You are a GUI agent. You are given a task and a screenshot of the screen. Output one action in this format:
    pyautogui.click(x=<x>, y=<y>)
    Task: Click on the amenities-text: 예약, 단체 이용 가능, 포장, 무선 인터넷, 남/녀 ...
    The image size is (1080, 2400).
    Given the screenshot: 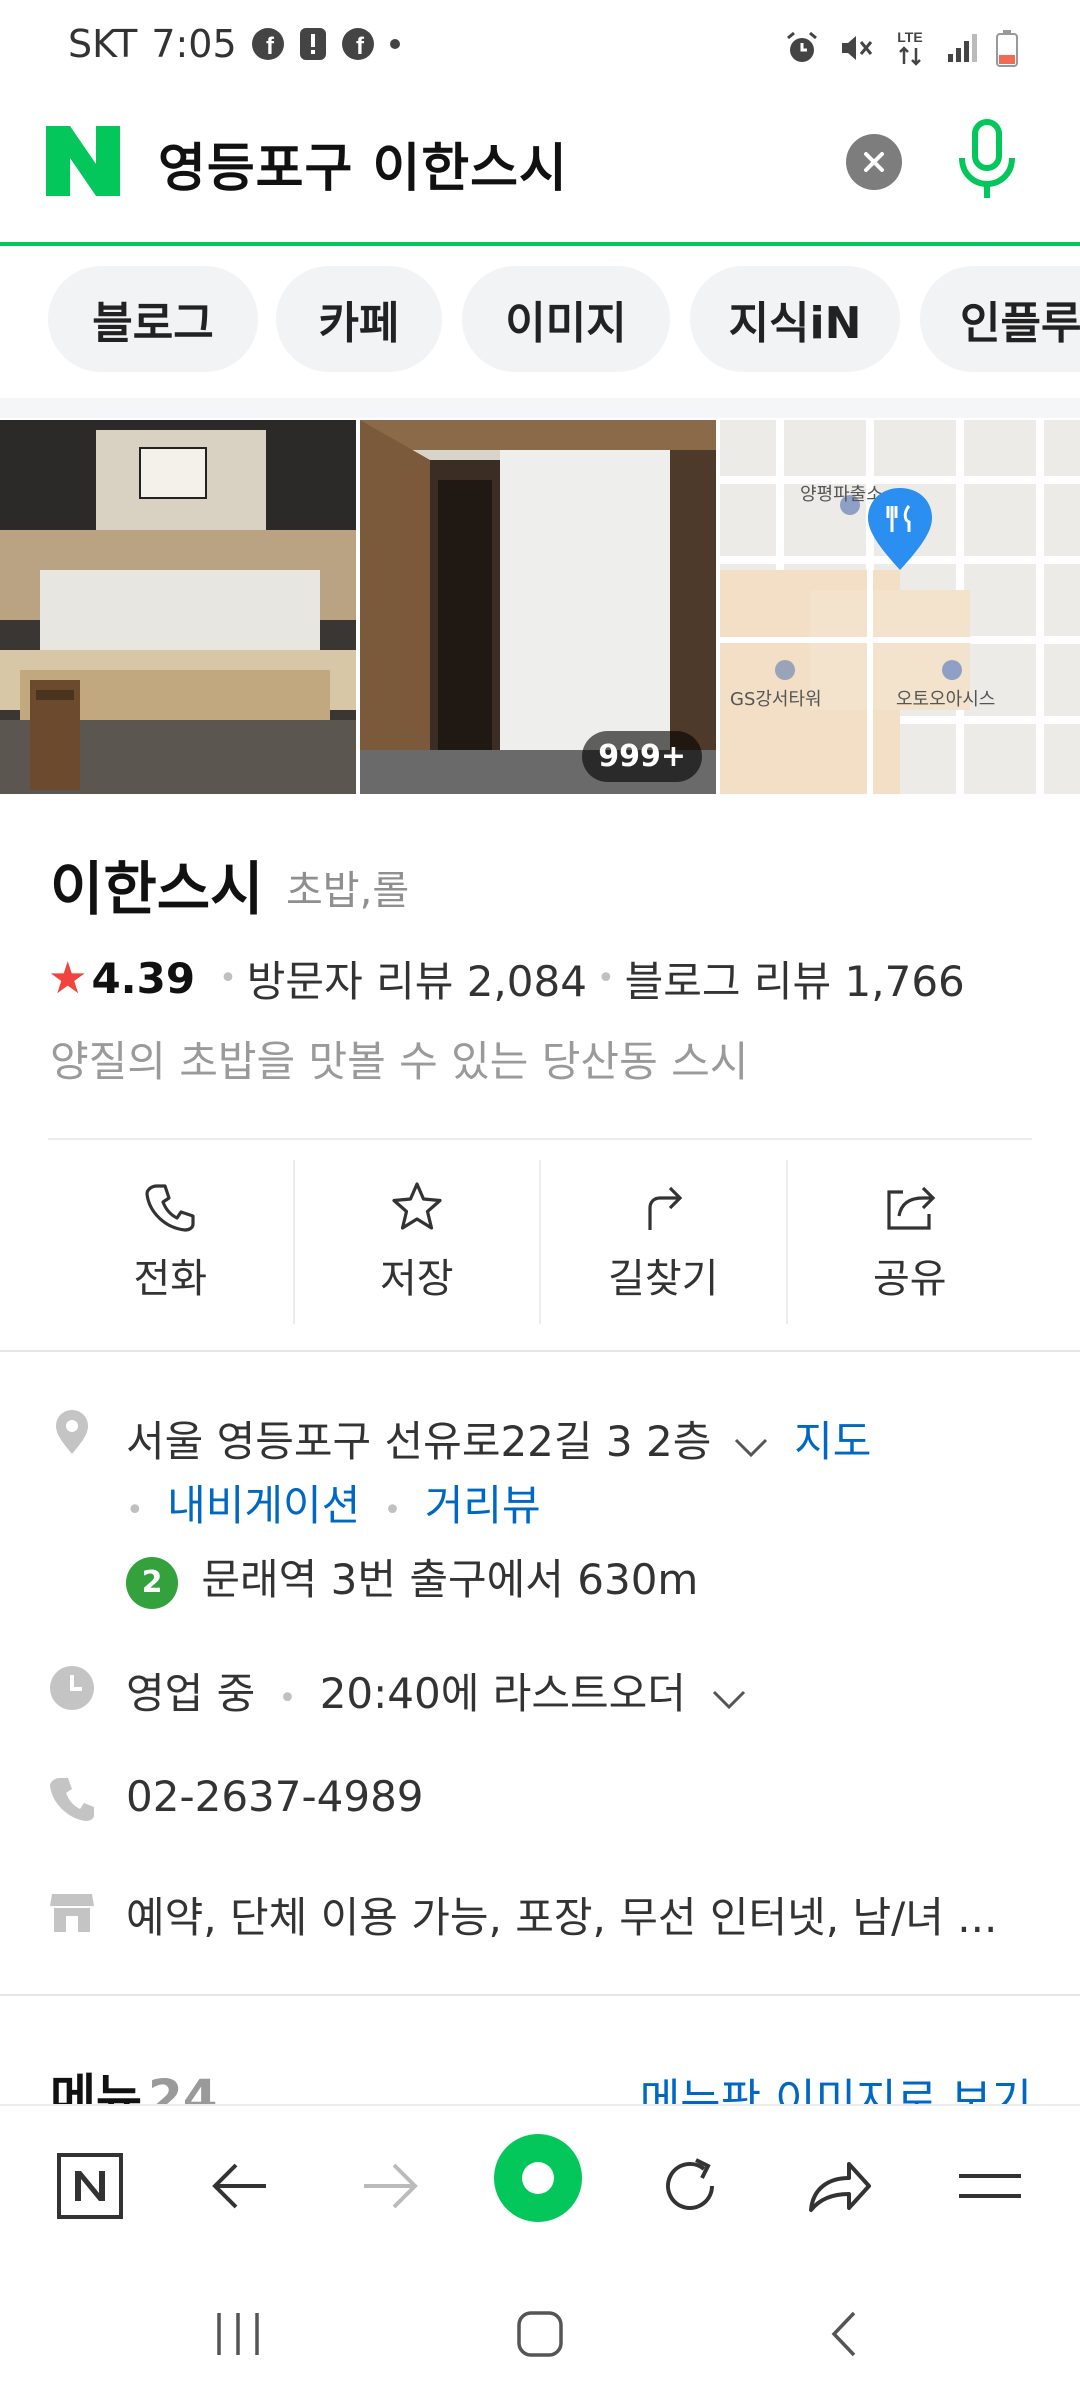 What is the action you would take?
    pyautogui.click(x=561, y=1914)
    